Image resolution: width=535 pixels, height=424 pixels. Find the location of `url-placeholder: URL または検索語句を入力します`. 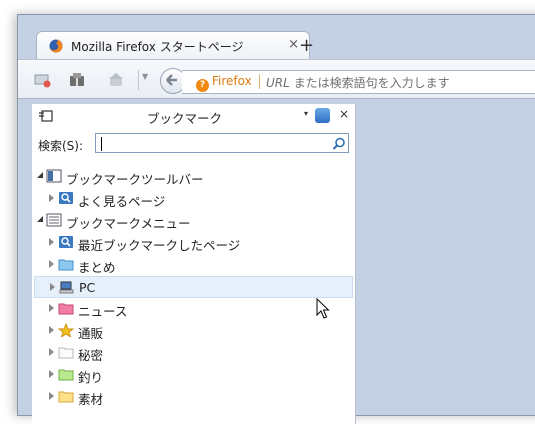

url-placeholder: URL または検索語句を入力します is located at coordinates (358, 82).